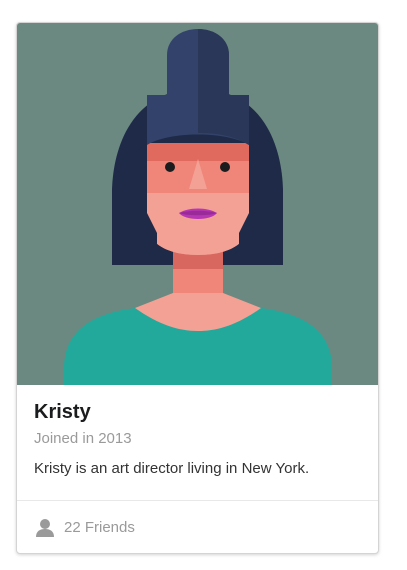 The image size is (407, 570). Describe the element at coordinates (83, 438) in the screenshot. I see `joined-date: Joined in 2013` at that location.